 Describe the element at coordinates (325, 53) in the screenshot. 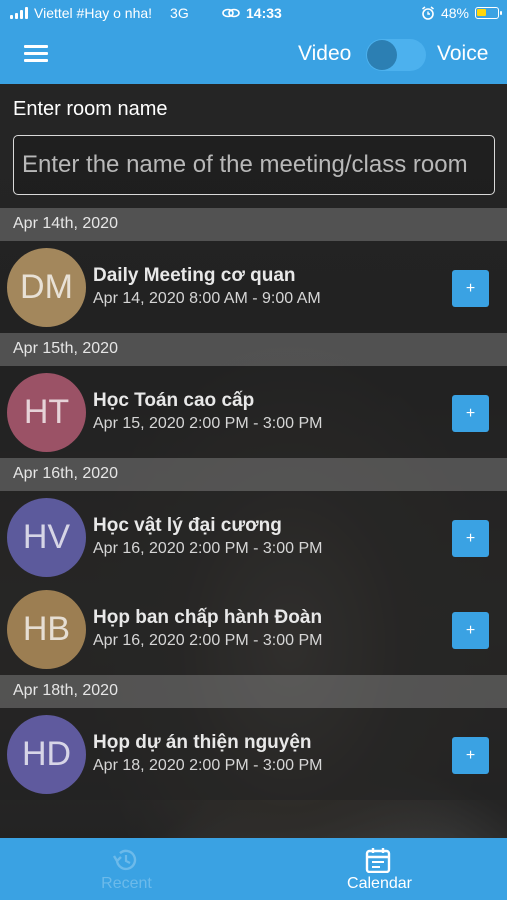

I see `video-label: Video` at that location.